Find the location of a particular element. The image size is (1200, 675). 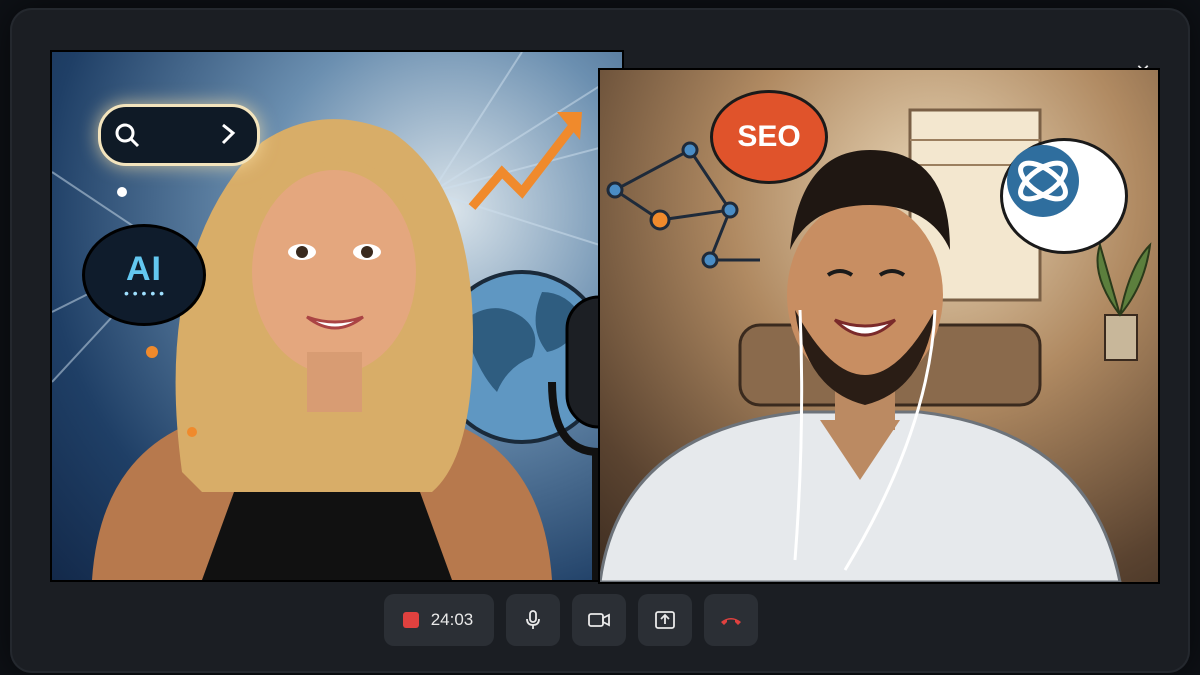

share-screen-icon is located at coordinates (665, 620).